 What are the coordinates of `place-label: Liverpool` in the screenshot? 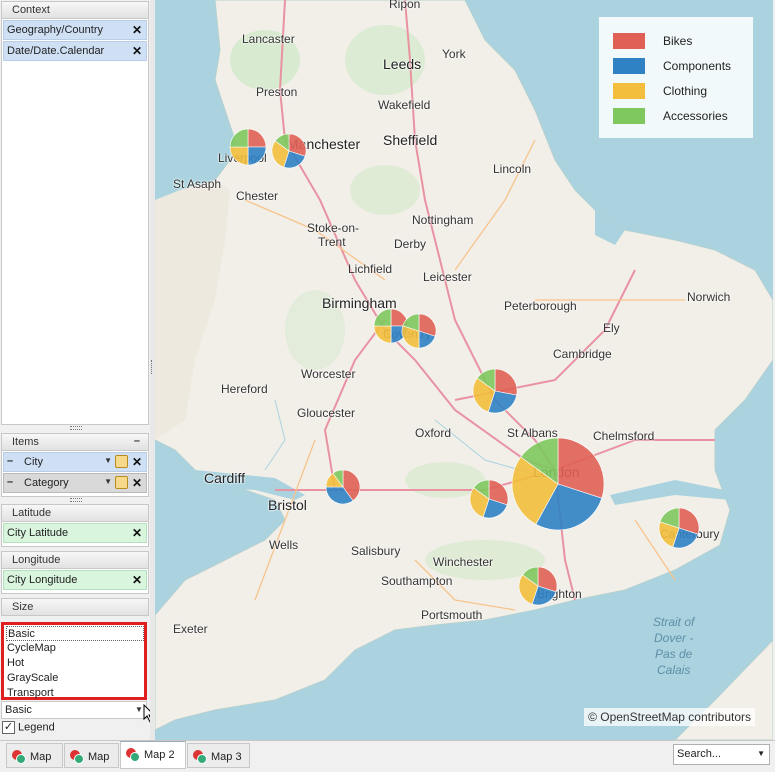 It's located at (242, 158).